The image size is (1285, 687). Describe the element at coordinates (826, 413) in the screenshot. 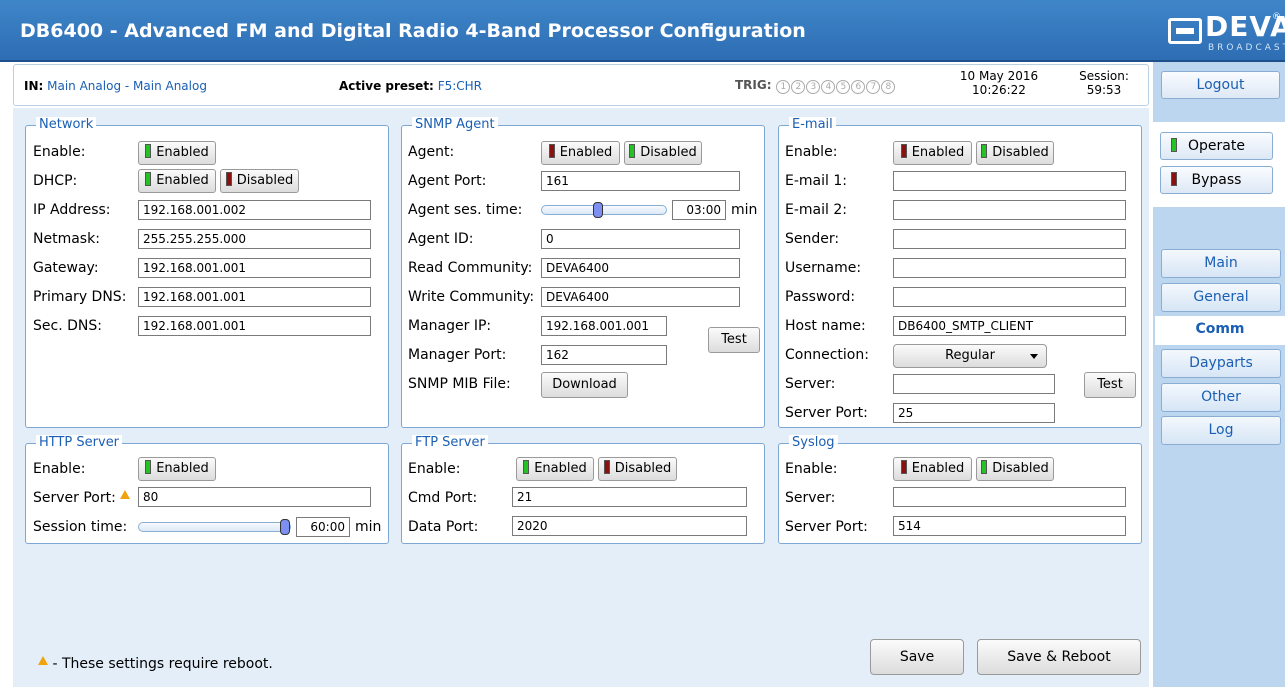

I see `server-port-label: Server Port:` at that location.